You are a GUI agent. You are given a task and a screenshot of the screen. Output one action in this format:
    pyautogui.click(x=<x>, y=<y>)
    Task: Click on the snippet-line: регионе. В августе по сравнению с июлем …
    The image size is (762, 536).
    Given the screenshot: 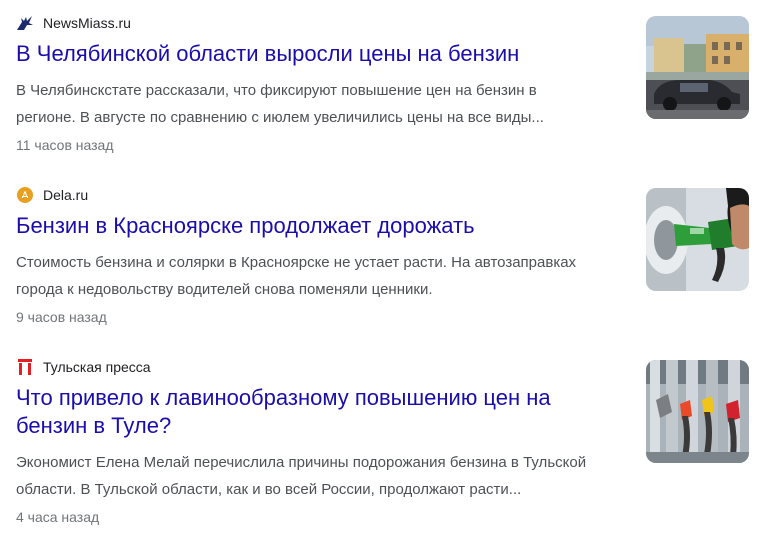 What is the action you would take?
    pyautogui.click(x=280, y=117)
    